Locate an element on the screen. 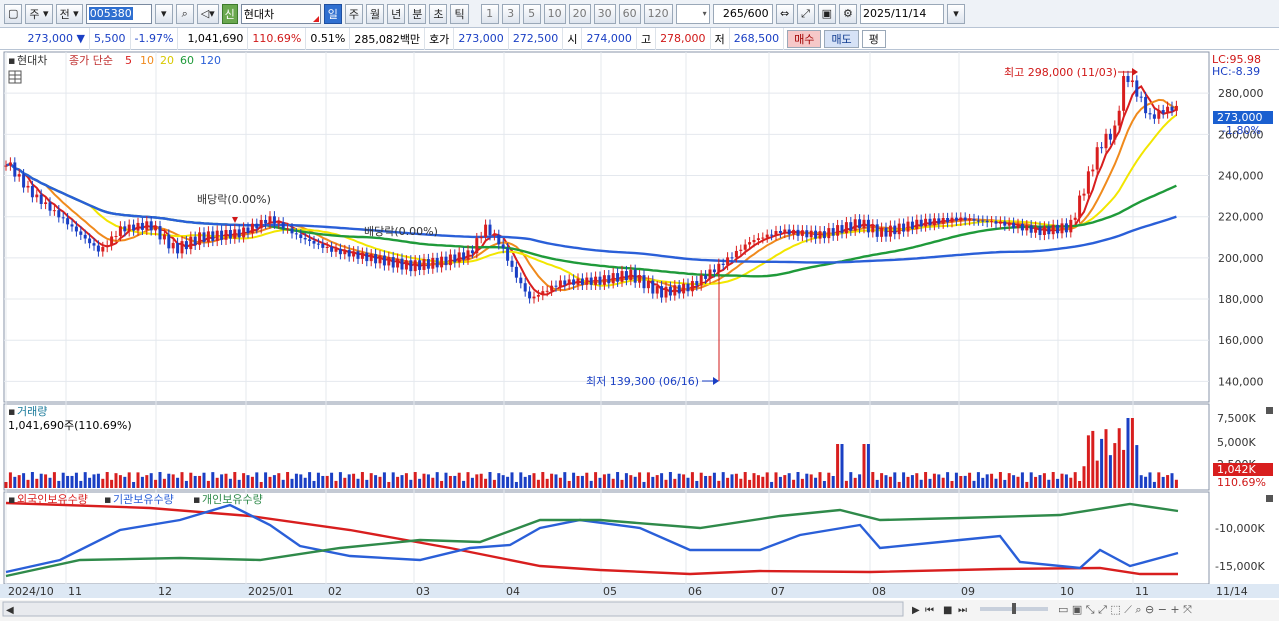 This screenshot has height=621, width=1279. minute-option-3: 3 is located at coordinates (510, 13).